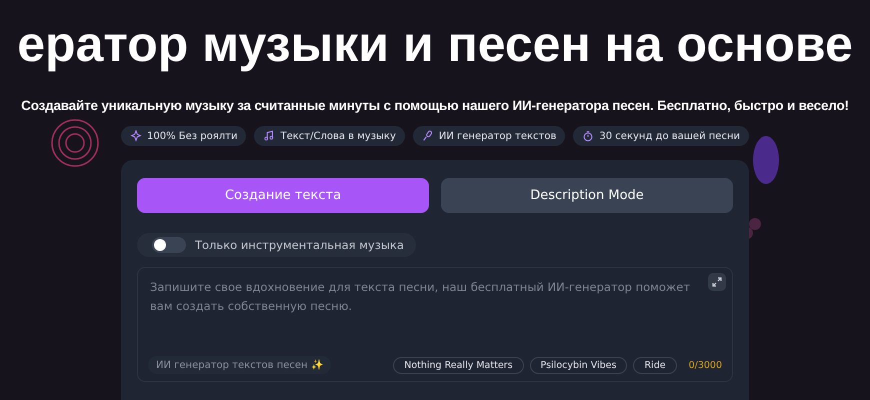 The width and height of the screenshot is (870, 400). What do you see at coordinates (766, 160) in the screenshot?
I see `blob-drawing` at bounding box center [766, 160].